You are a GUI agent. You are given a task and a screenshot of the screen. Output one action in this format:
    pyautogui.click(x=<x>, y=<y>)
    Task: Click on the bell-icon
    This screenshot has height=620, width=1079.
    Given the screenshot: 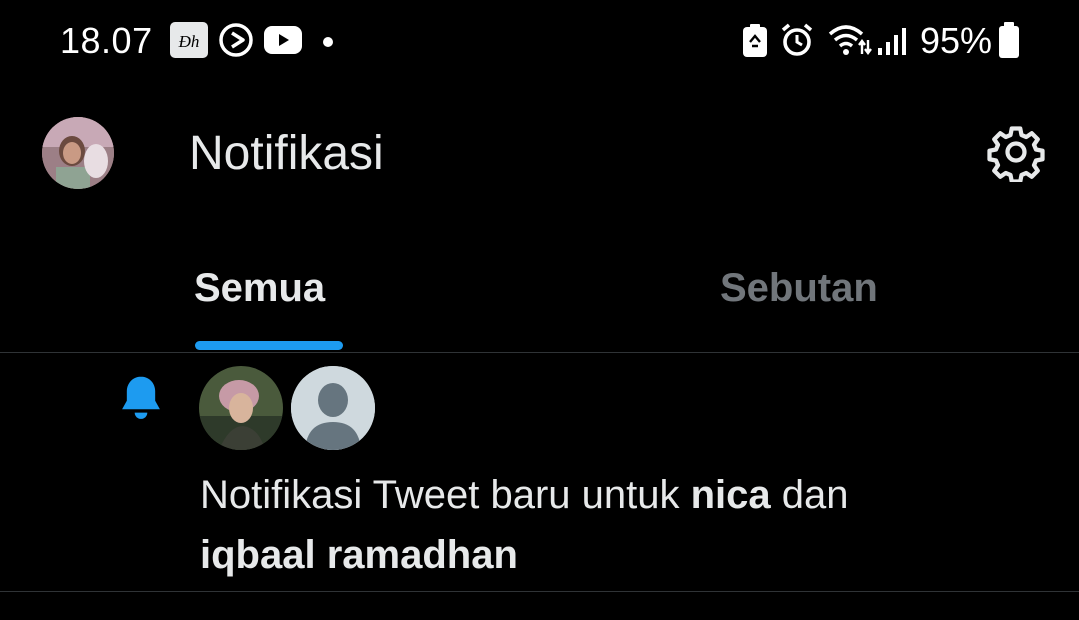 What is the action you would take?
    pyautogui.click(x=141, y=398)
    